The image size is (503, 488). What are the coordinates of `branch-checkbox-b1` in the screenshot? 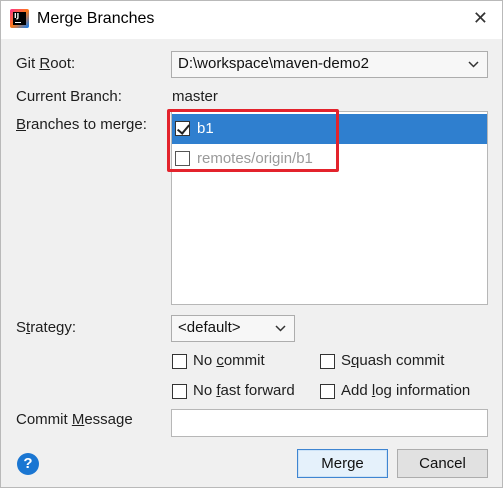 It's located at (182, 128).